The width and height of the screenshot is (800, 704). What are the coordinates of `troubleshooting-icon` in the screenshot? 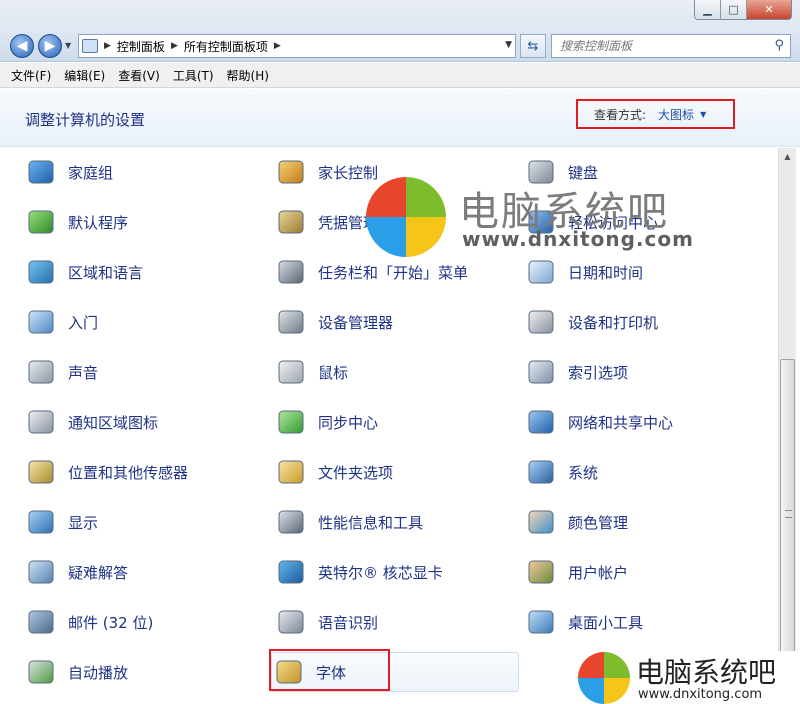 It's located at (41, 572).